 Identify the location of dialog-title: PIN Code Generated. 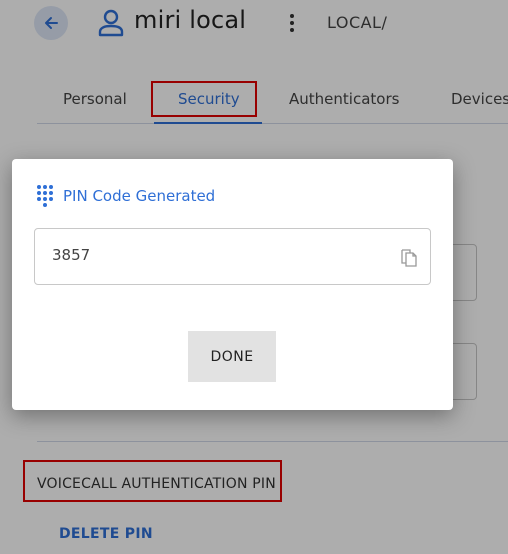
(139, 196).